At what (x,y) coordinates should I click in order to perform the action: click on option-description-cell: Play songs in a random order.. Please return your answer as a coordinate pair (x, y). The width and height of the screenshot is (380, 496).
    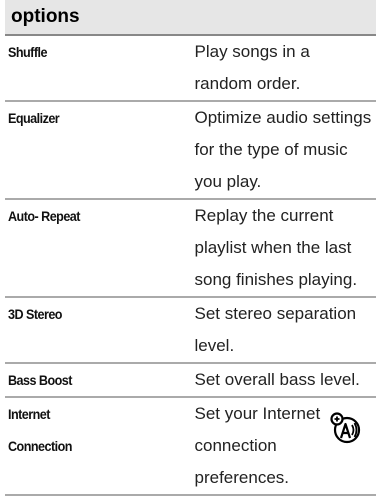
    Looking at the image, I should click on (284, 68).